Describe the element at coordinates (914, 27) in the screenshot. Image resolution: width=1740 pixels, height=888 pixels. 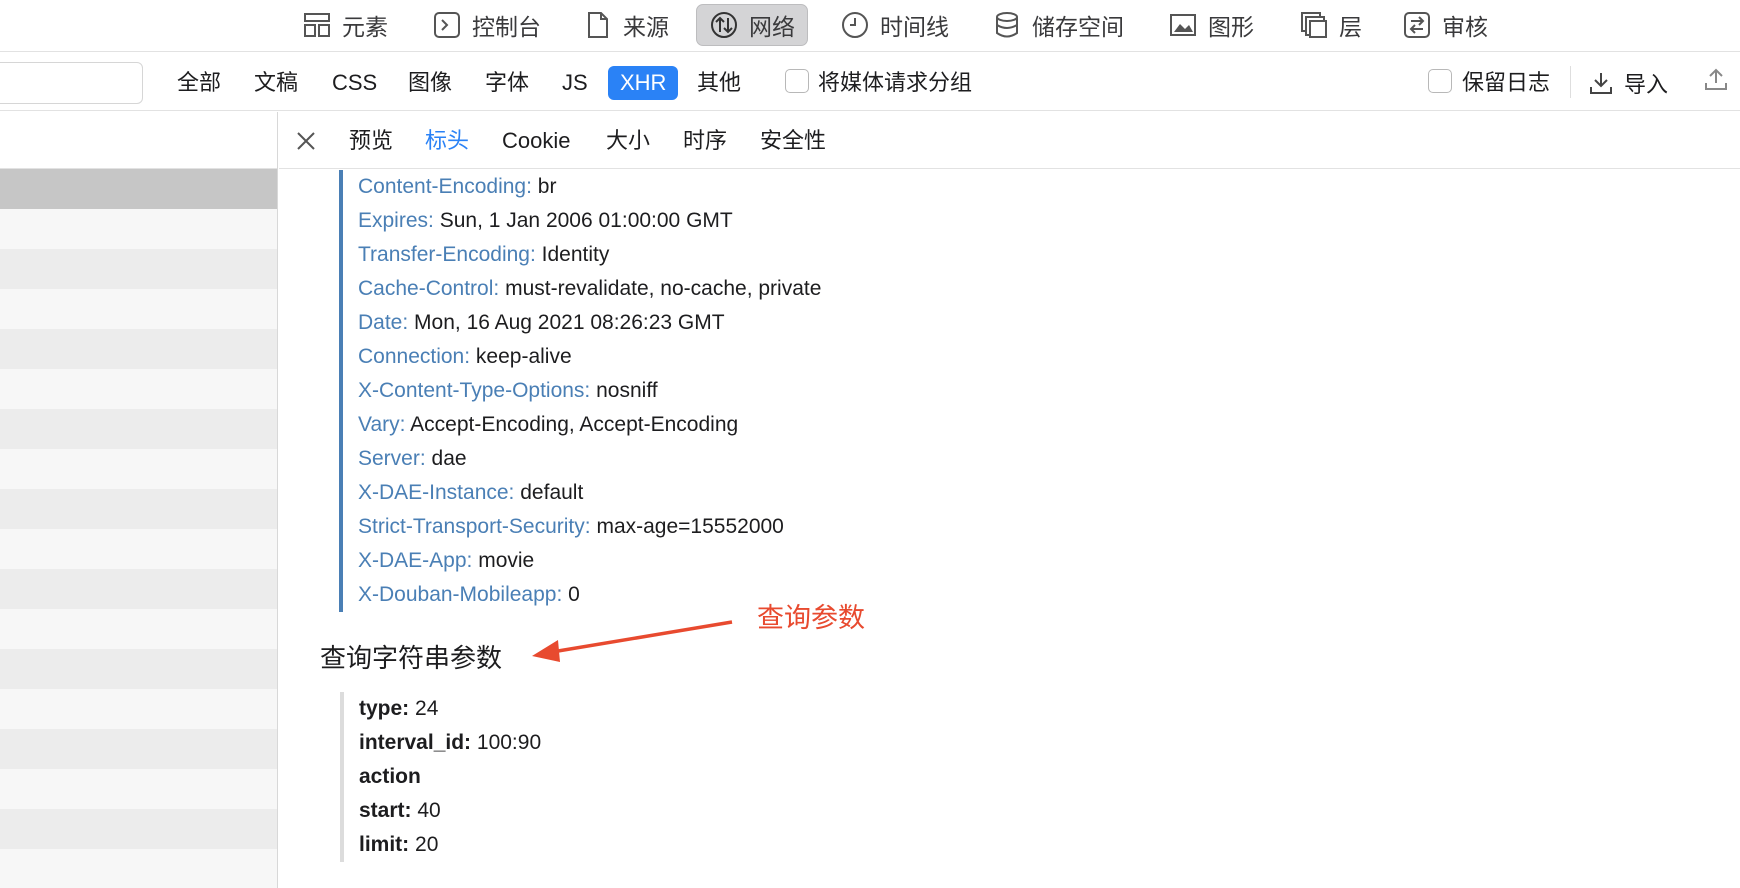
I see `tab-timeline-label: 时间线` at that location.